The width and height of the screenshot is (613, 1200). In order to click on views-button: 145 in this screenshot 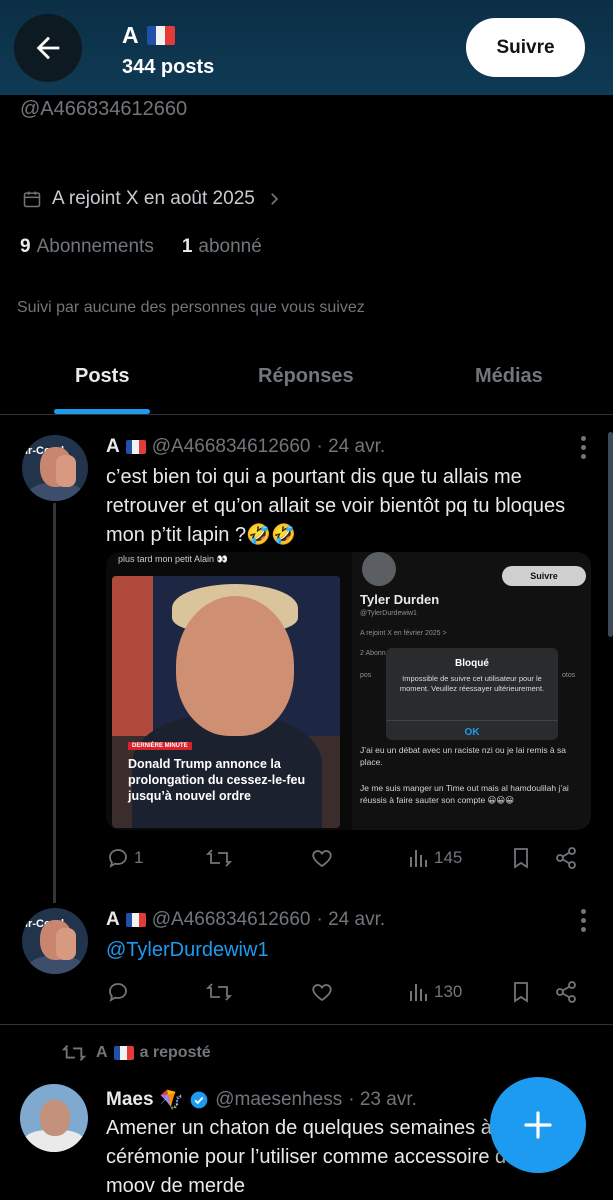, I will do `click(435, 858)`.